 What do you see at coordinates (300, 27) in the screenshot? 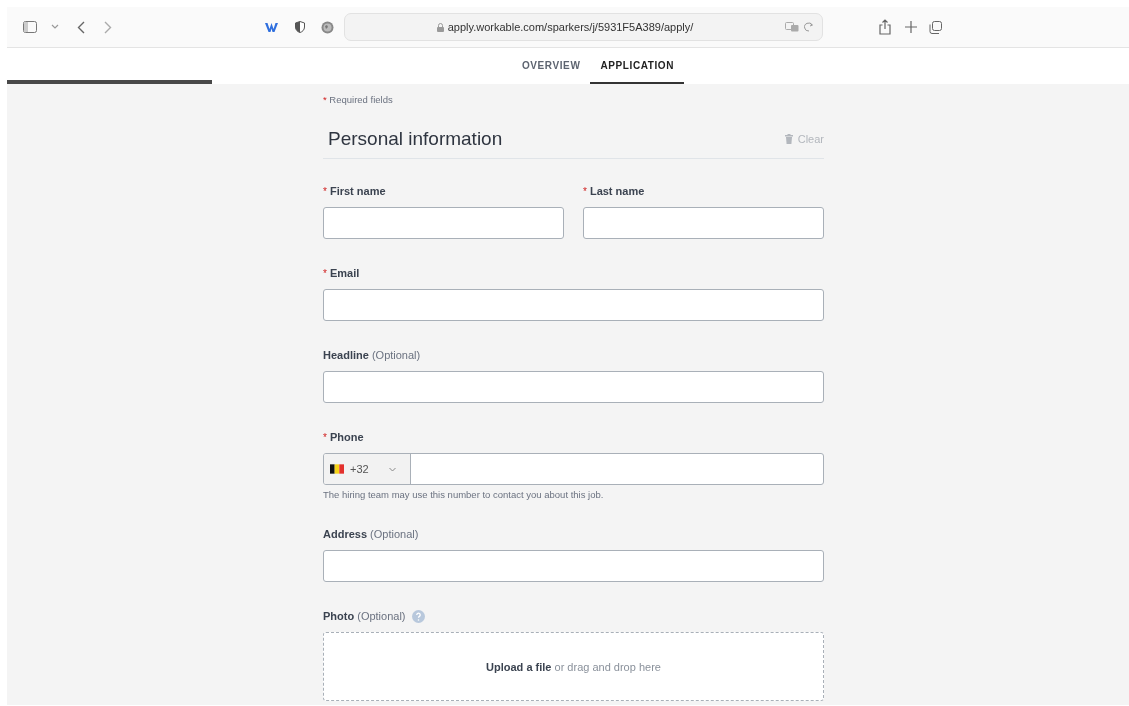
I see `shield-icon` at bounding box center [300, 27].